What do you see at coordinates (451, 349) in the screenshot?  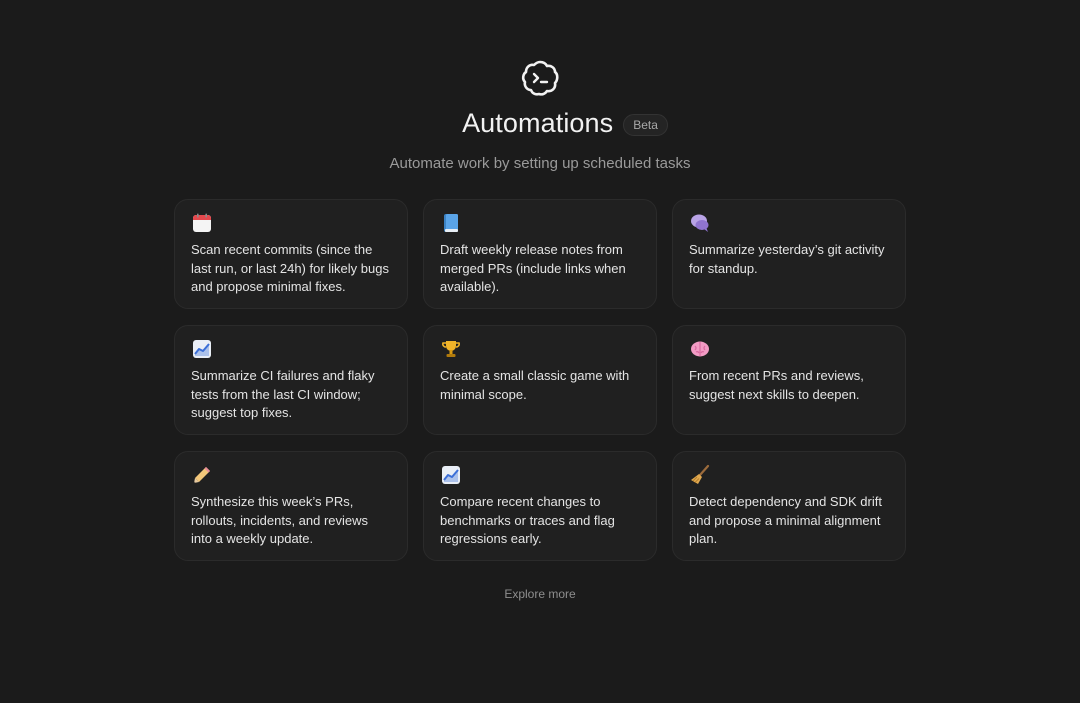 I see `trophy-icon` at bounding box center [451, 349].